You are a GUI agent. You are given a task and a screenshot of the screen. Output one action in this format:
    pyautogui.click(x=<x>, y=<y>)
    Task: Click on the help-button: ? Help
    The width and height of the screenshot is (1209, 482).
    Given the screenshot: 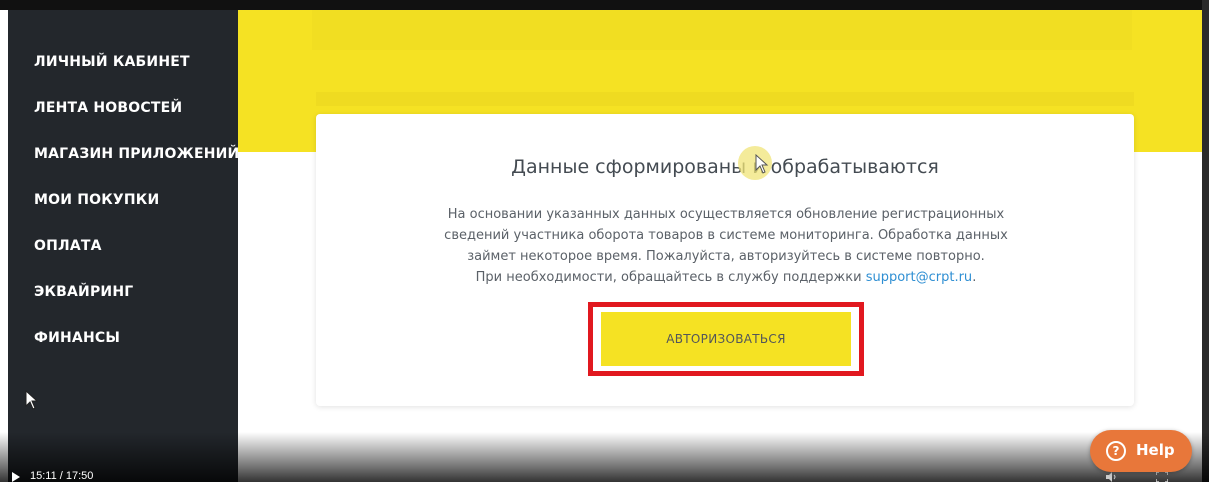 What is the action you would take?
    pyautogui.click(x=1141, y=451)
    